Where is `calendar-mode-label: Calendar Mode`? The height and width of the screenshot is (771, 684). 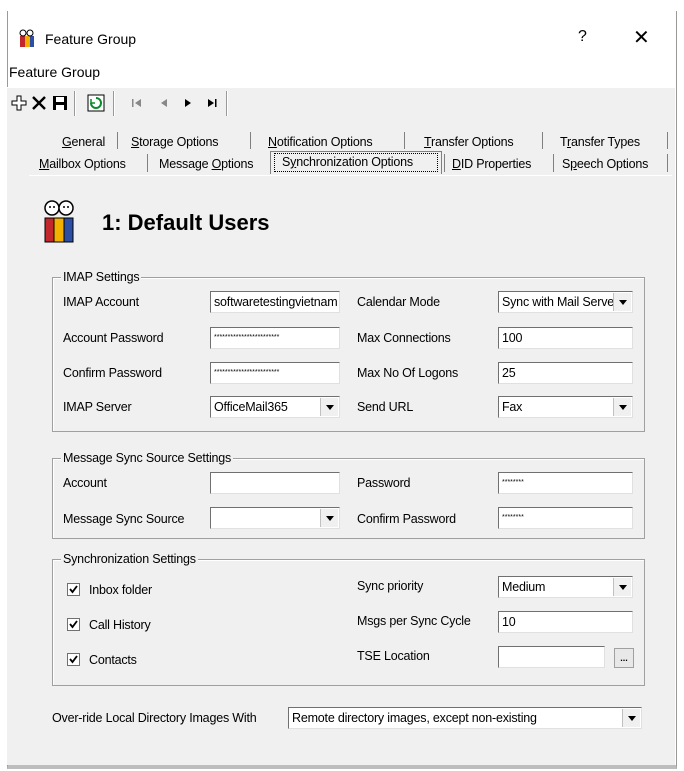 calendar-mode-label: Calendar Mode is located at coordinates (398, 302).